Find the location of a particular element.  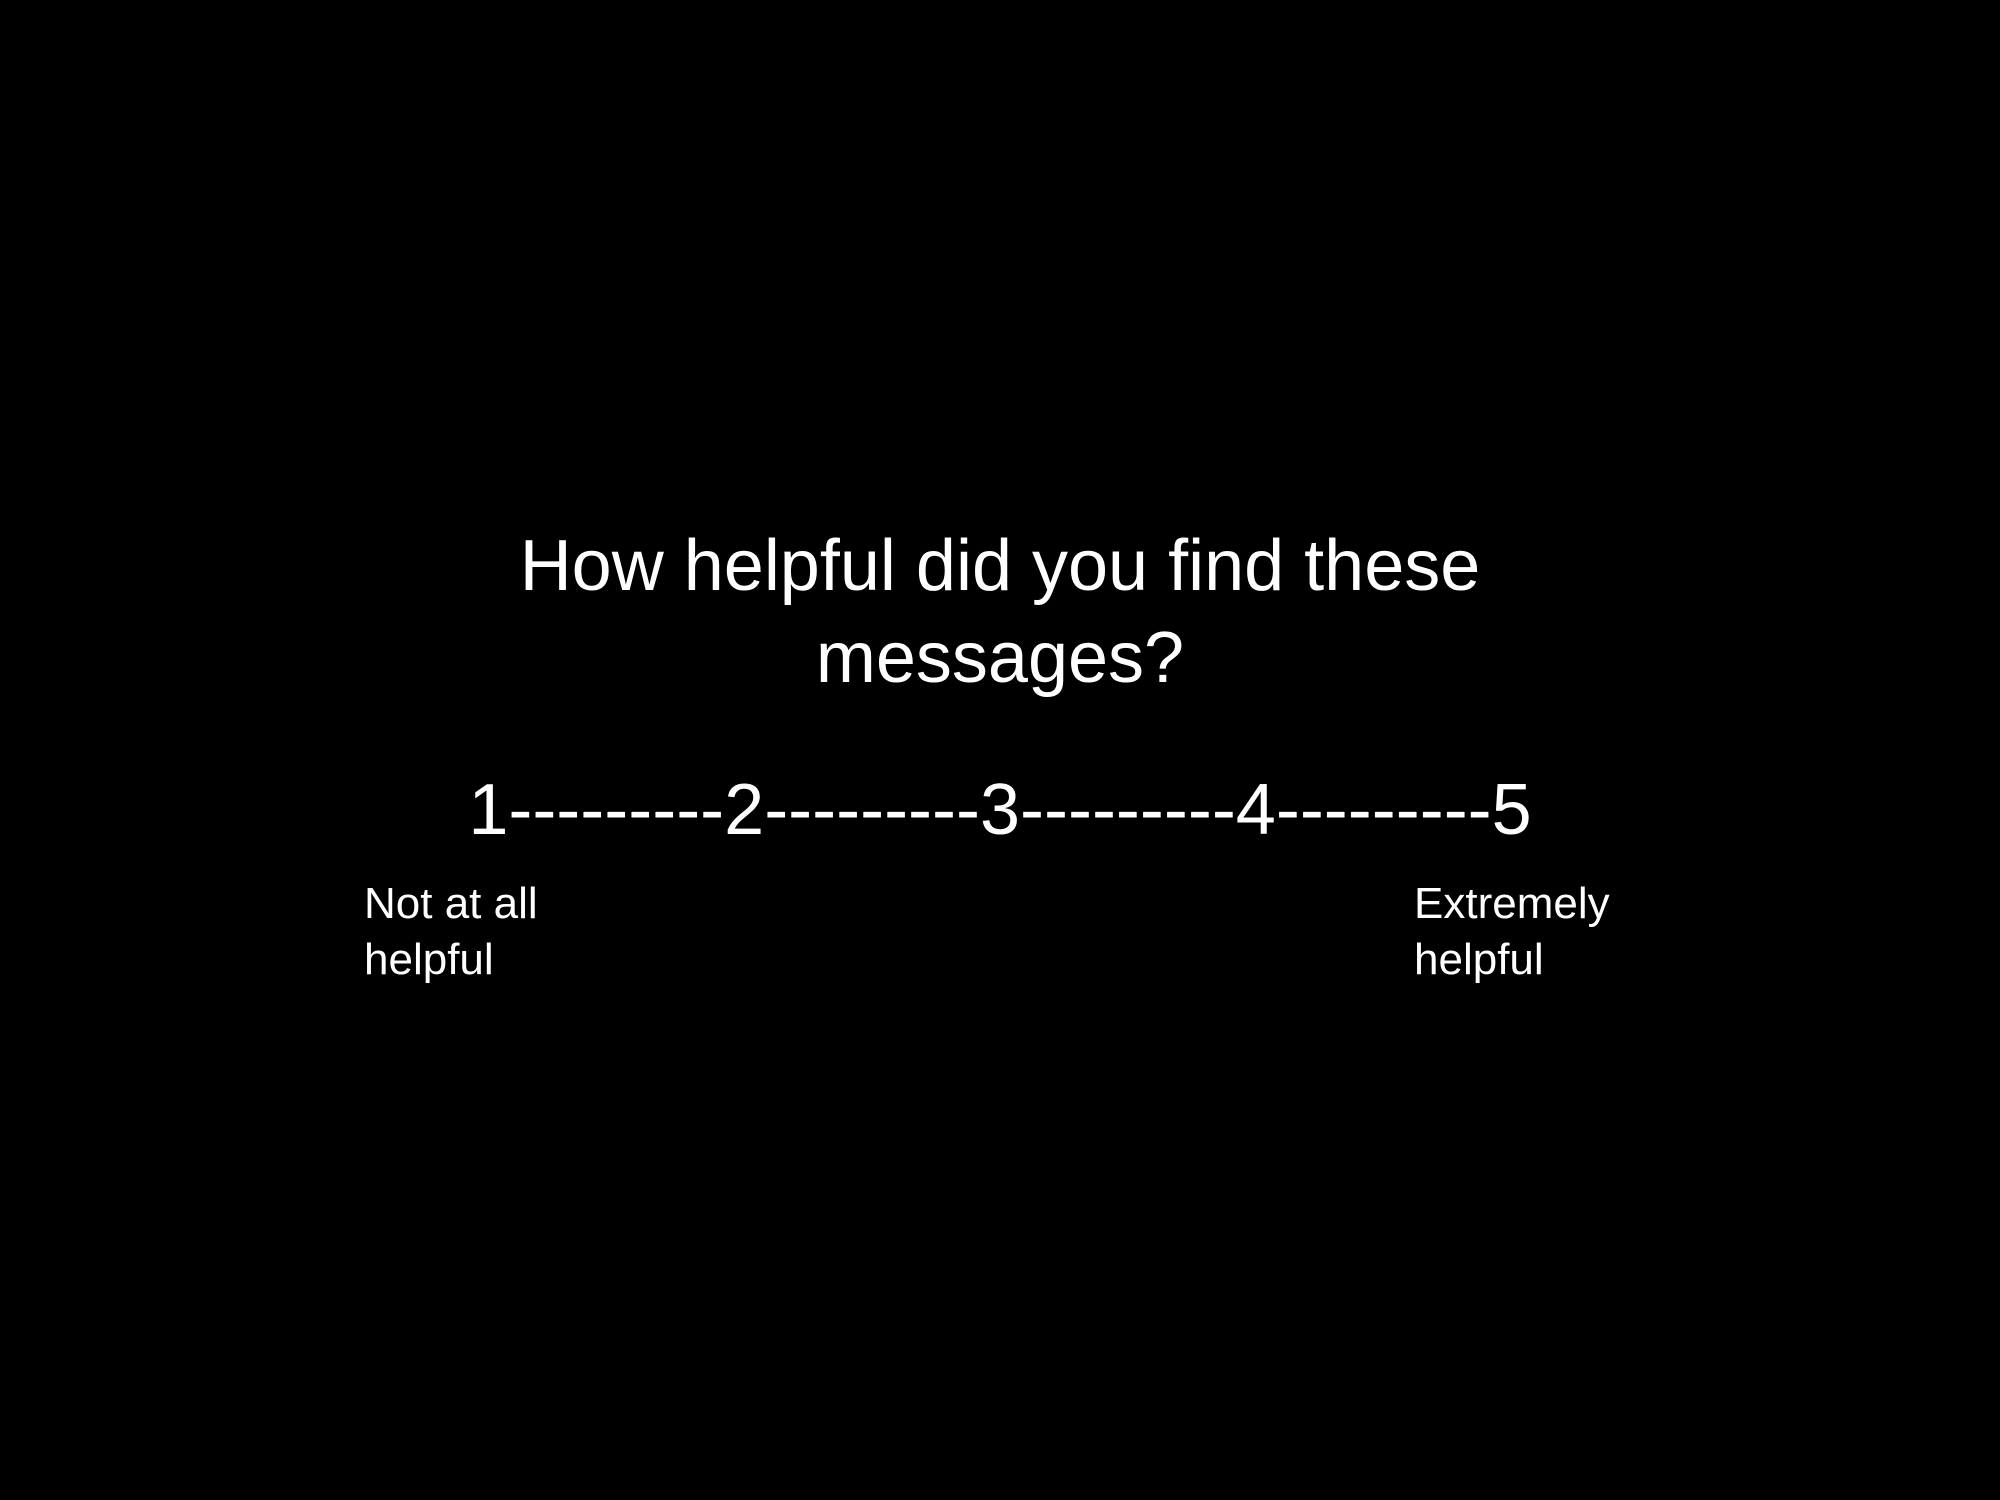

scale-low-anchor-label: Not at all helpful is located at coordinates (451, 931).